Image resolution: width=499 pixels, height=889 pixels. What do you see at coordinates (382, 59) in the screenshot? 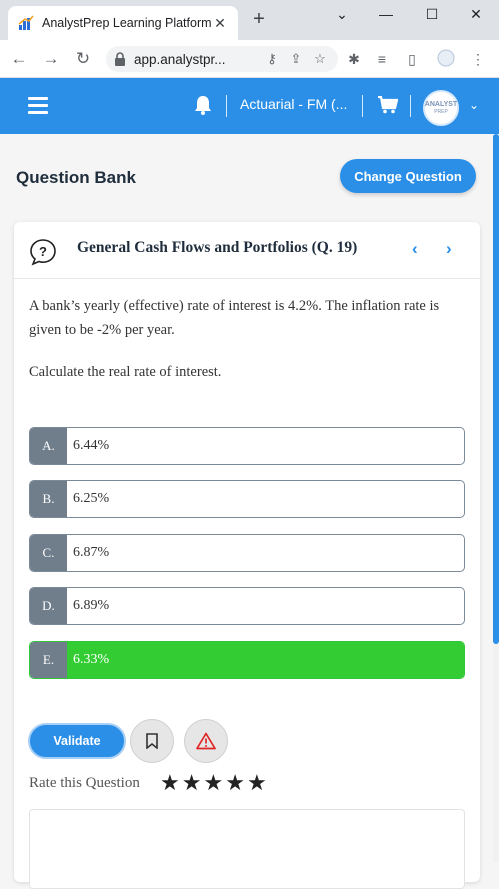
I see `media-icon: ≡` at bounding box center [382, 59].